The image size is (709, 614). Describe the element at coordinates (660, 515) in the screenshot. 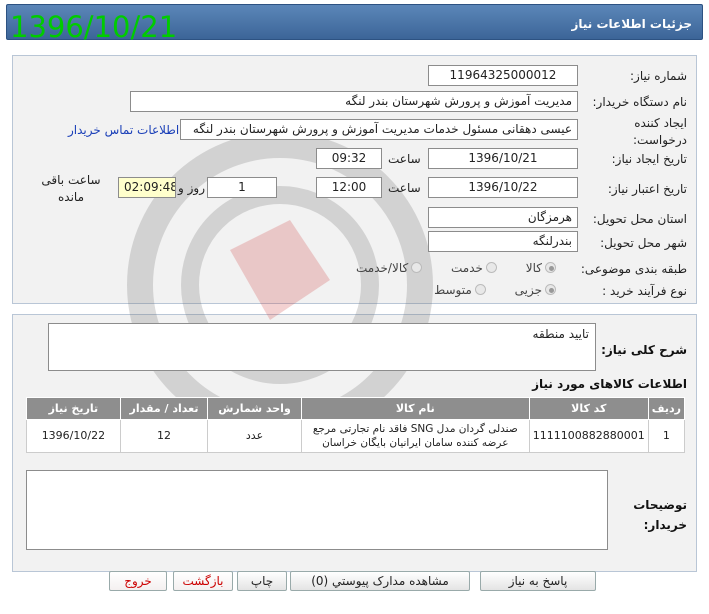

I see `buyer-notes-label: توضیحات خریدار:` at that location.